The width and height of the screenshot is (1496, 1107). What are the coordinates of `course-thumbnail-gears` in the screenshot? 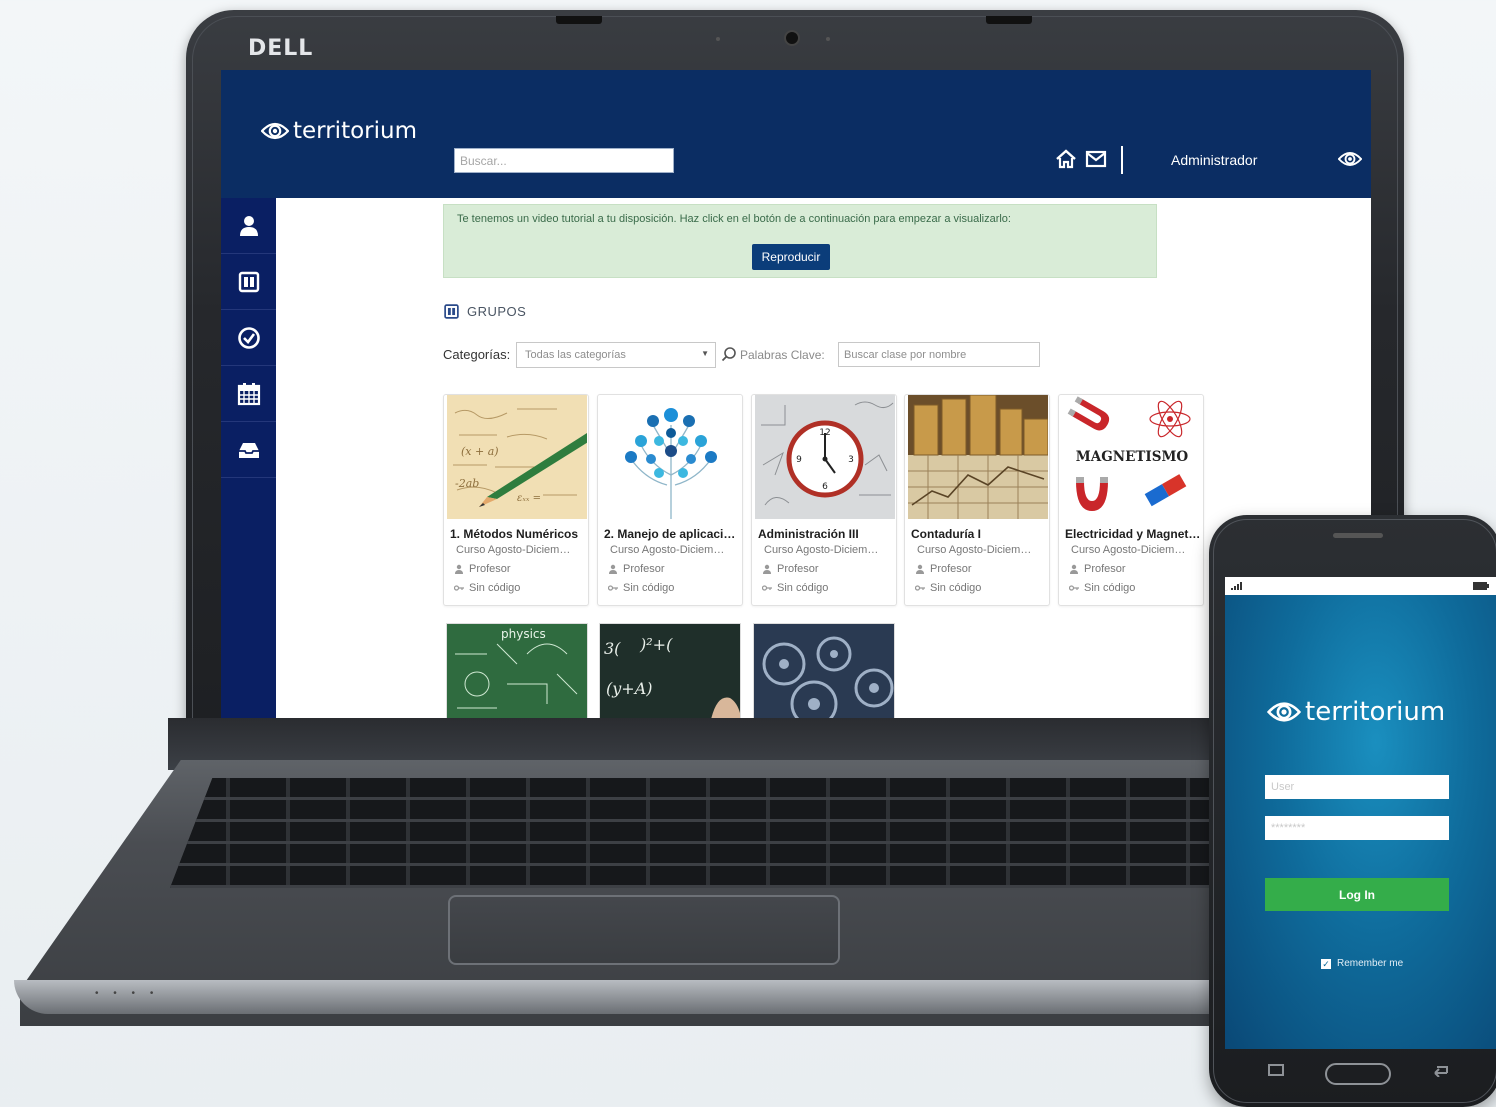 It's located at (824, 670).